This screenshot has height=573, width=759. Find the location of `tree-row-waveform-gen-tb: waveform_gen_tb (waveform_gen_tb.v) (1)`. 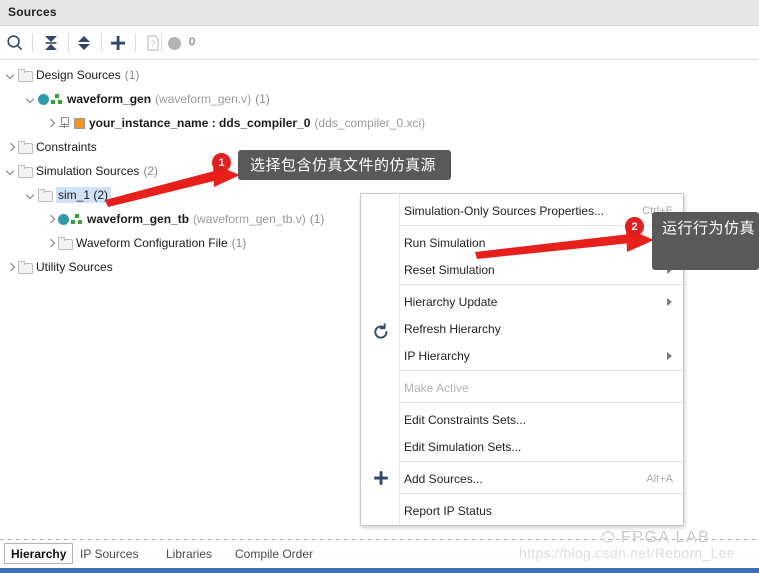

tree-row-waveform-gen-tb: waveform_gen_tb (waveform_gen_tb.v) (1) is located at coordinates (184, 219).